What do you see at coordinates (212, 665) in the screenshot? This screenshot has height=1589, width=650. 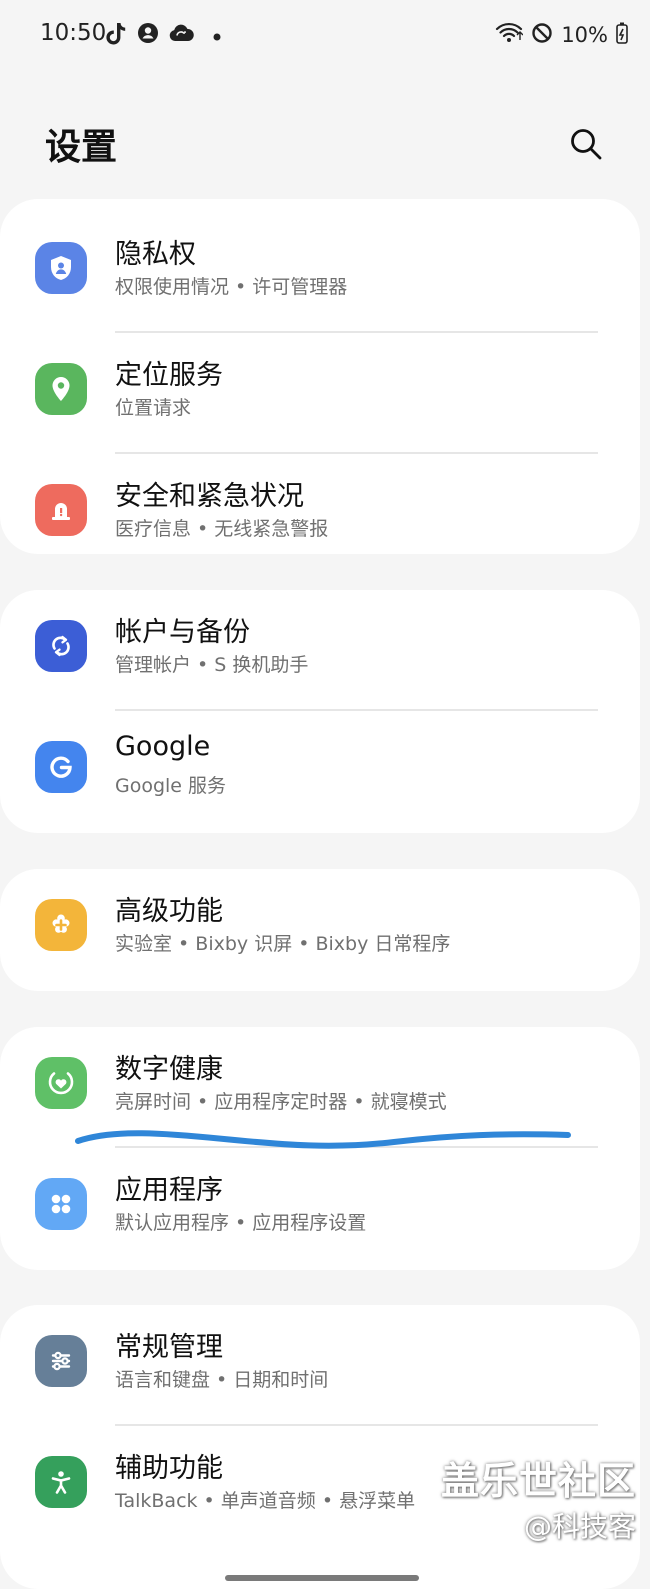 I see `item-subtitle: 管理帐户 • S 换机助手` at bounding box center [212, 665].